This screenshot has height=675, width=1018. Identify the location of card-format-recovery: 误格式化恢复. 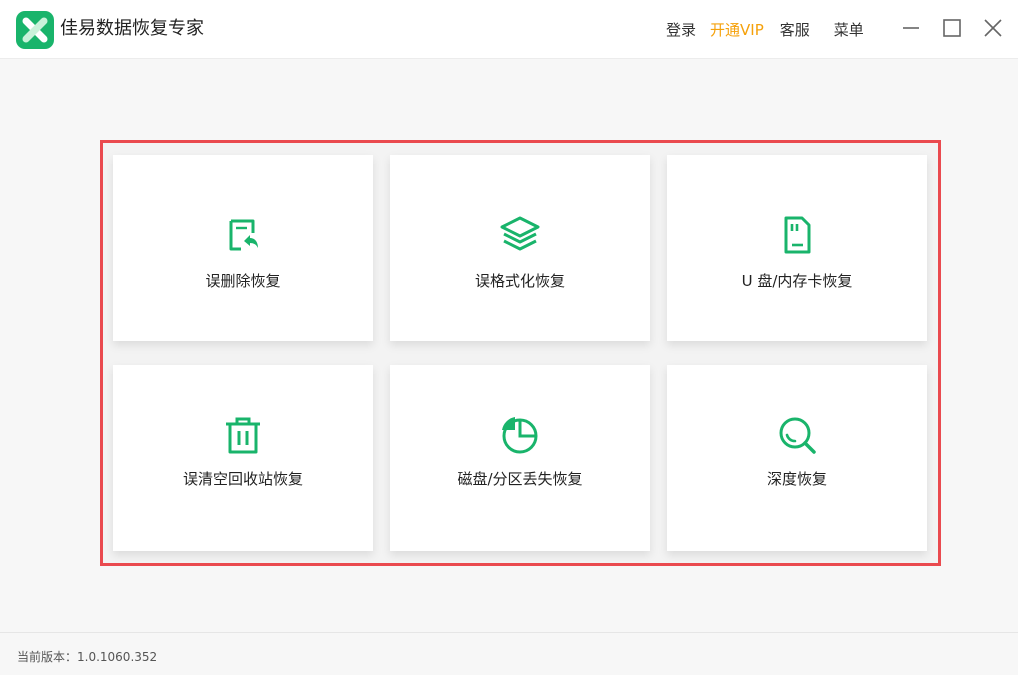
(520, 248).